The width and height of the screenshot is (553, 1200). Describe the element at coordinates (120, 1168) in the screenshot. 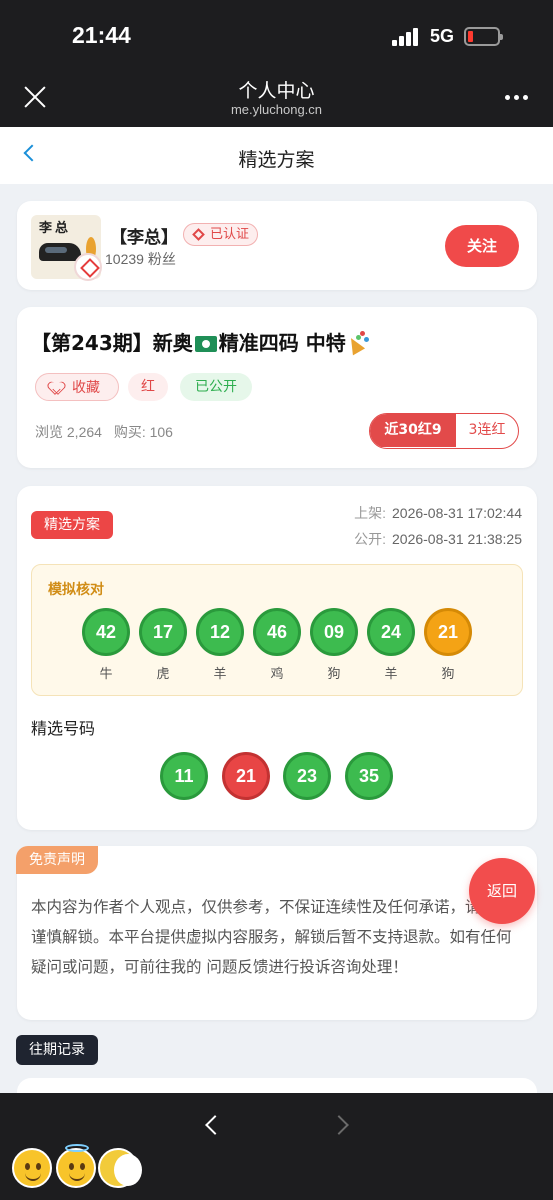

I see `moon-emoji-icon` at that location.